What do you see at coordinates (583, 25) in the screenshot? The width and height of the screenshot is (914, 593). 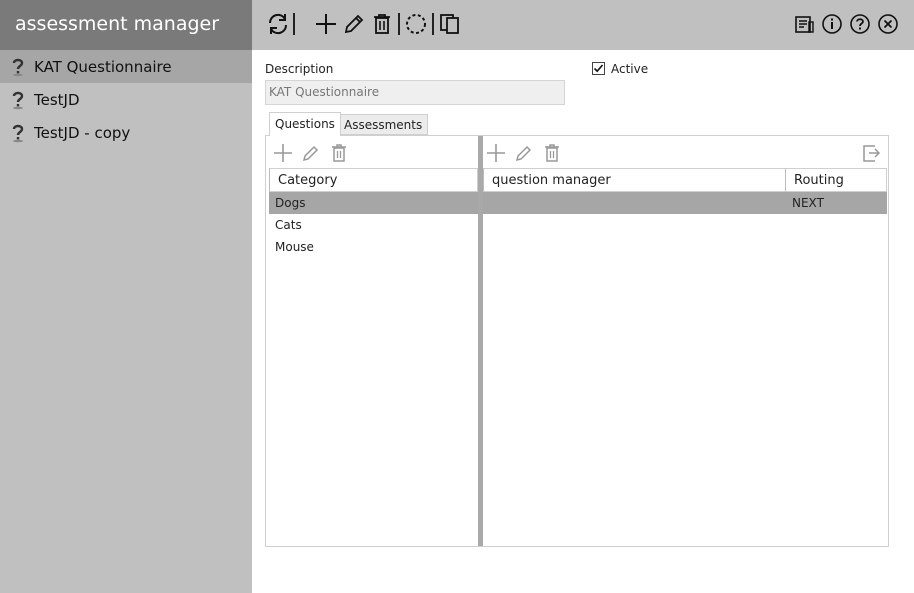 I see `toolbar` at bounding box center [583, 25].